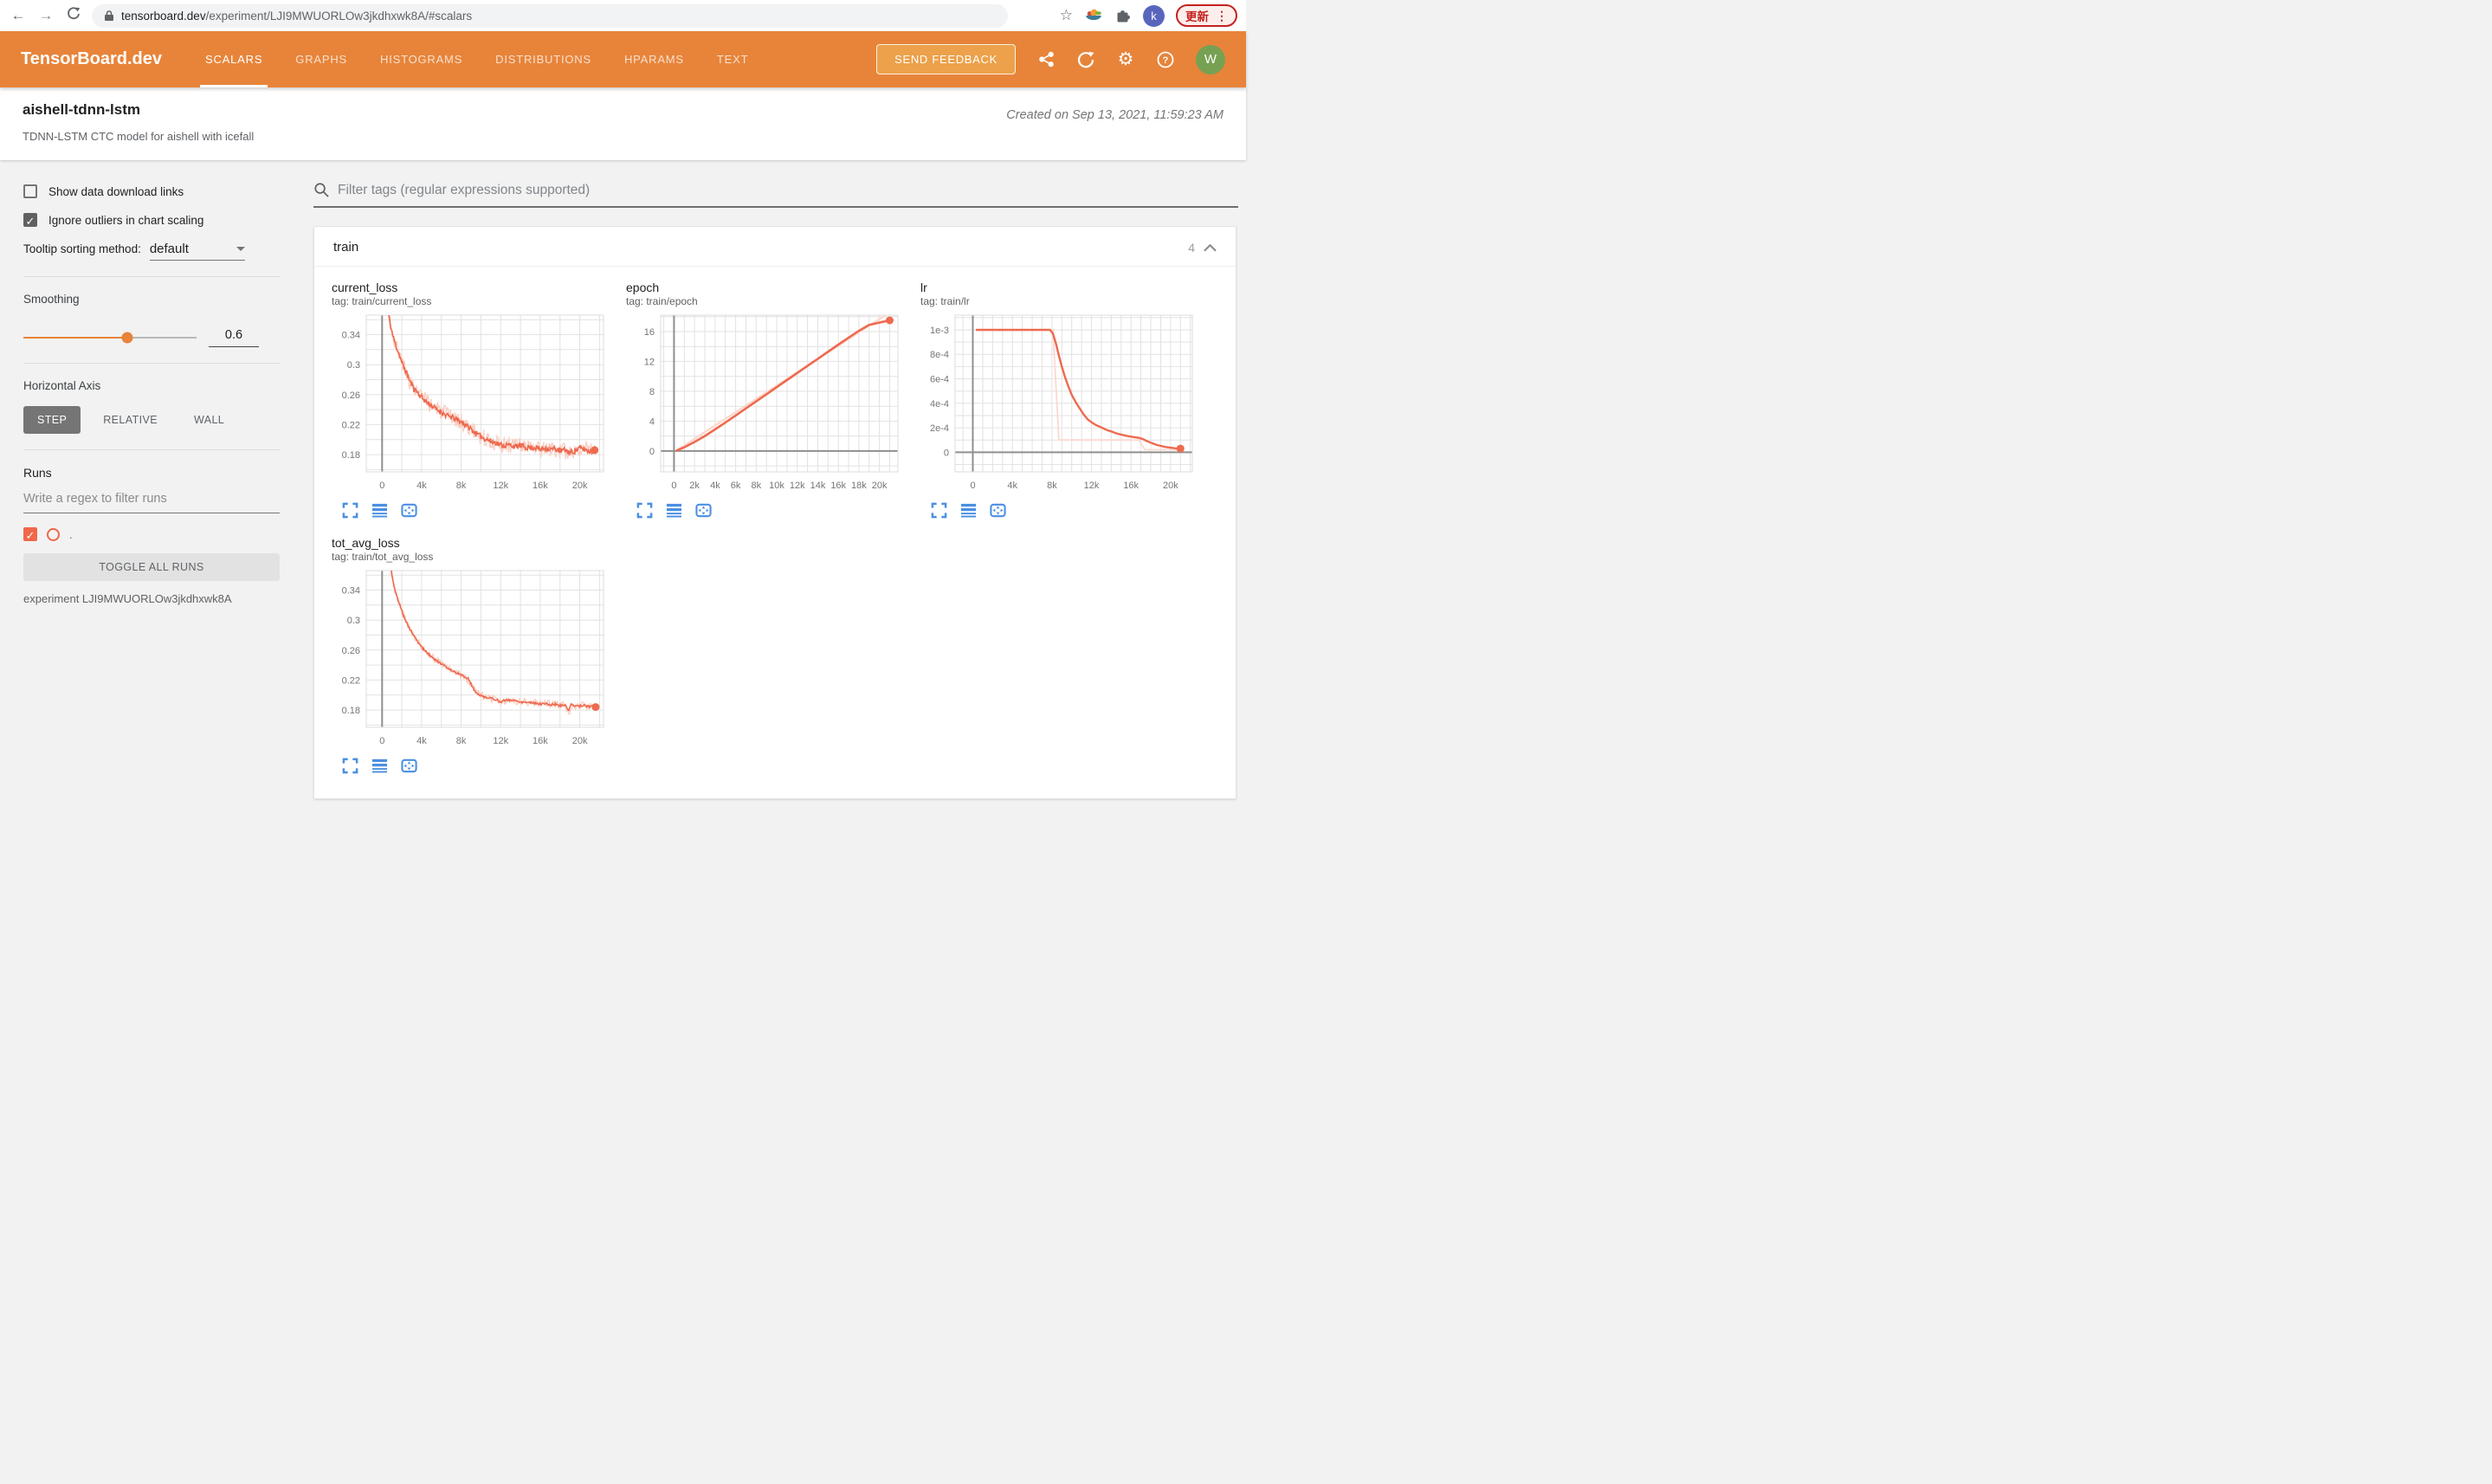 Image resolution: width=2492 pixels, height=1484 pixels. I want to click on line-chart: 0 4k 8k 12k 16k 20k 0 2e-4 4e-4 6e-4 8e-4 1e-3, so click(1059, 402).